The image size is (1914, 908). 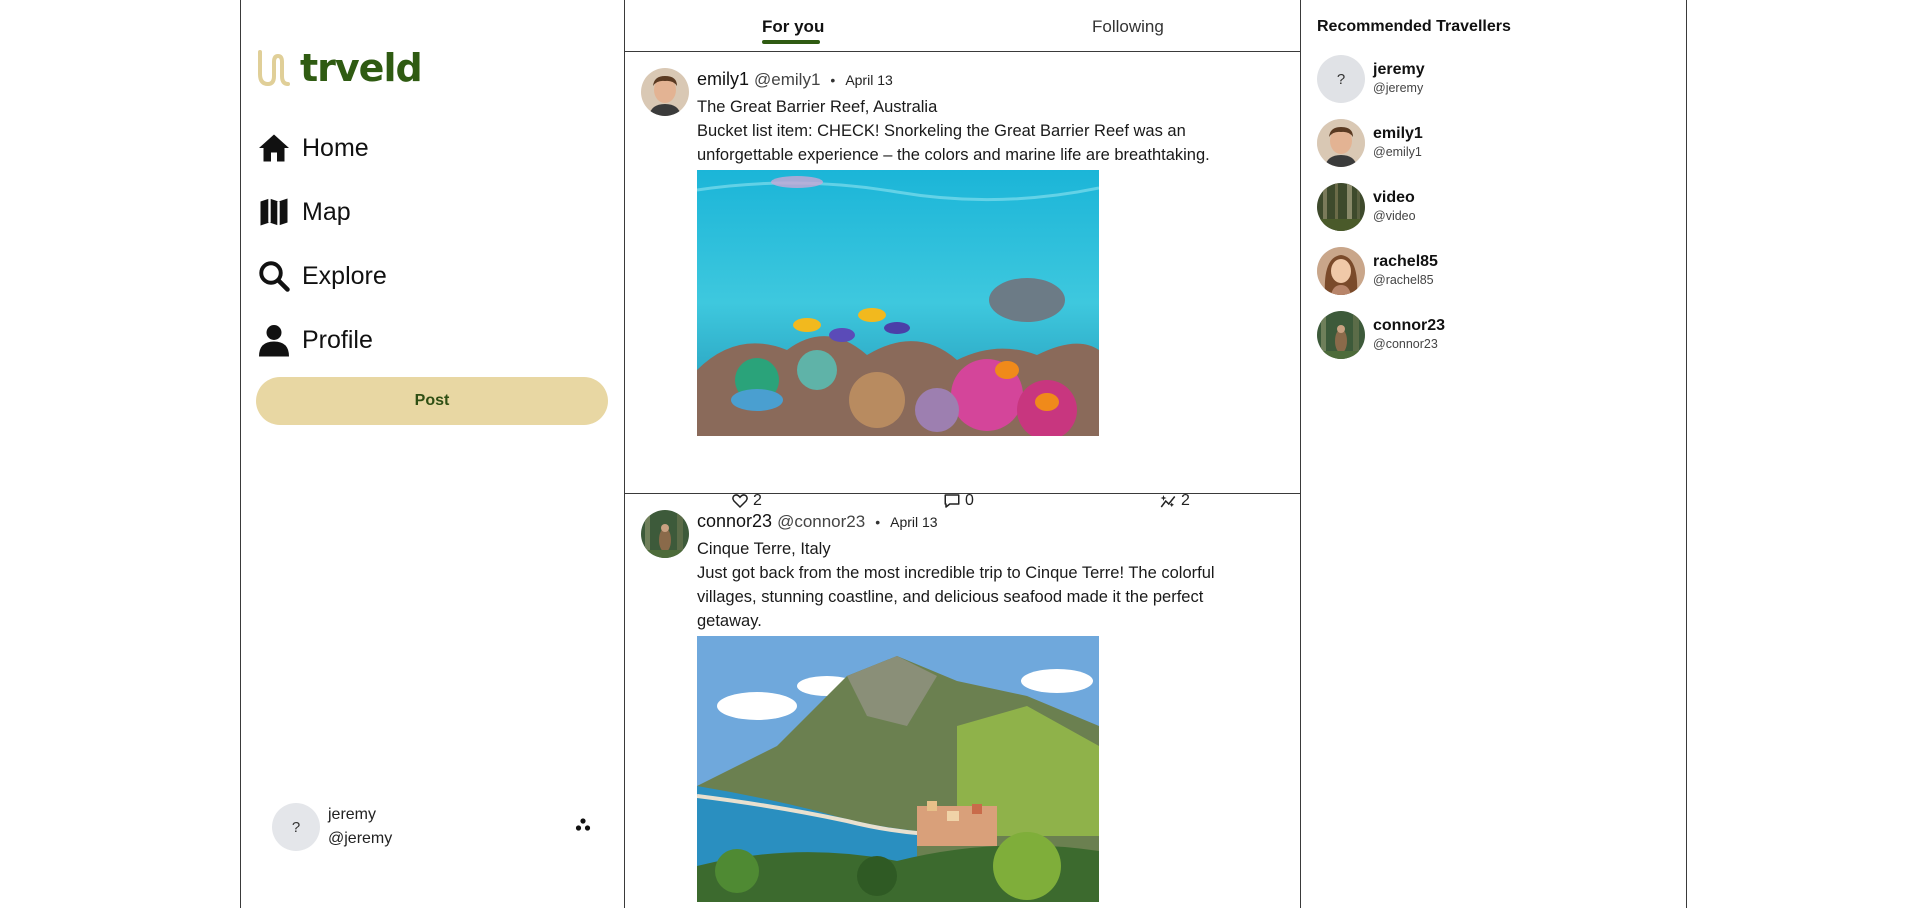 What do you see at coordinates (274, 148) in the screenshot?
I see `home-icon` at bounding box center [274, 148].